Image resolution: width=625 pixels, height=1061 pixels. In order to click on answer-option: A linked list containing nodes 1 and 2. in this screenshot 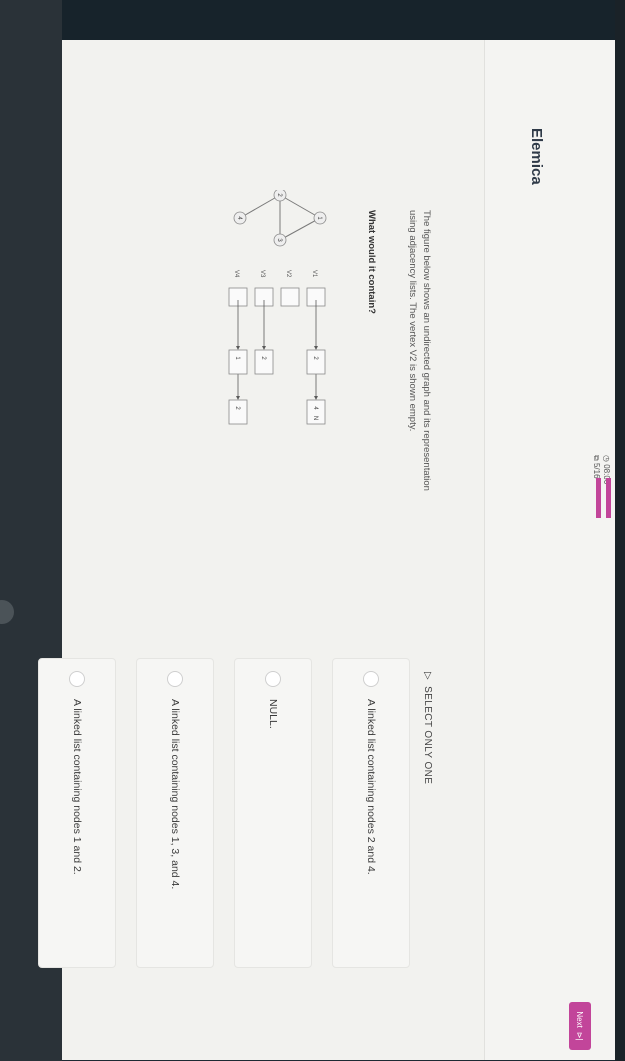, I will do `click(77, 813)`.